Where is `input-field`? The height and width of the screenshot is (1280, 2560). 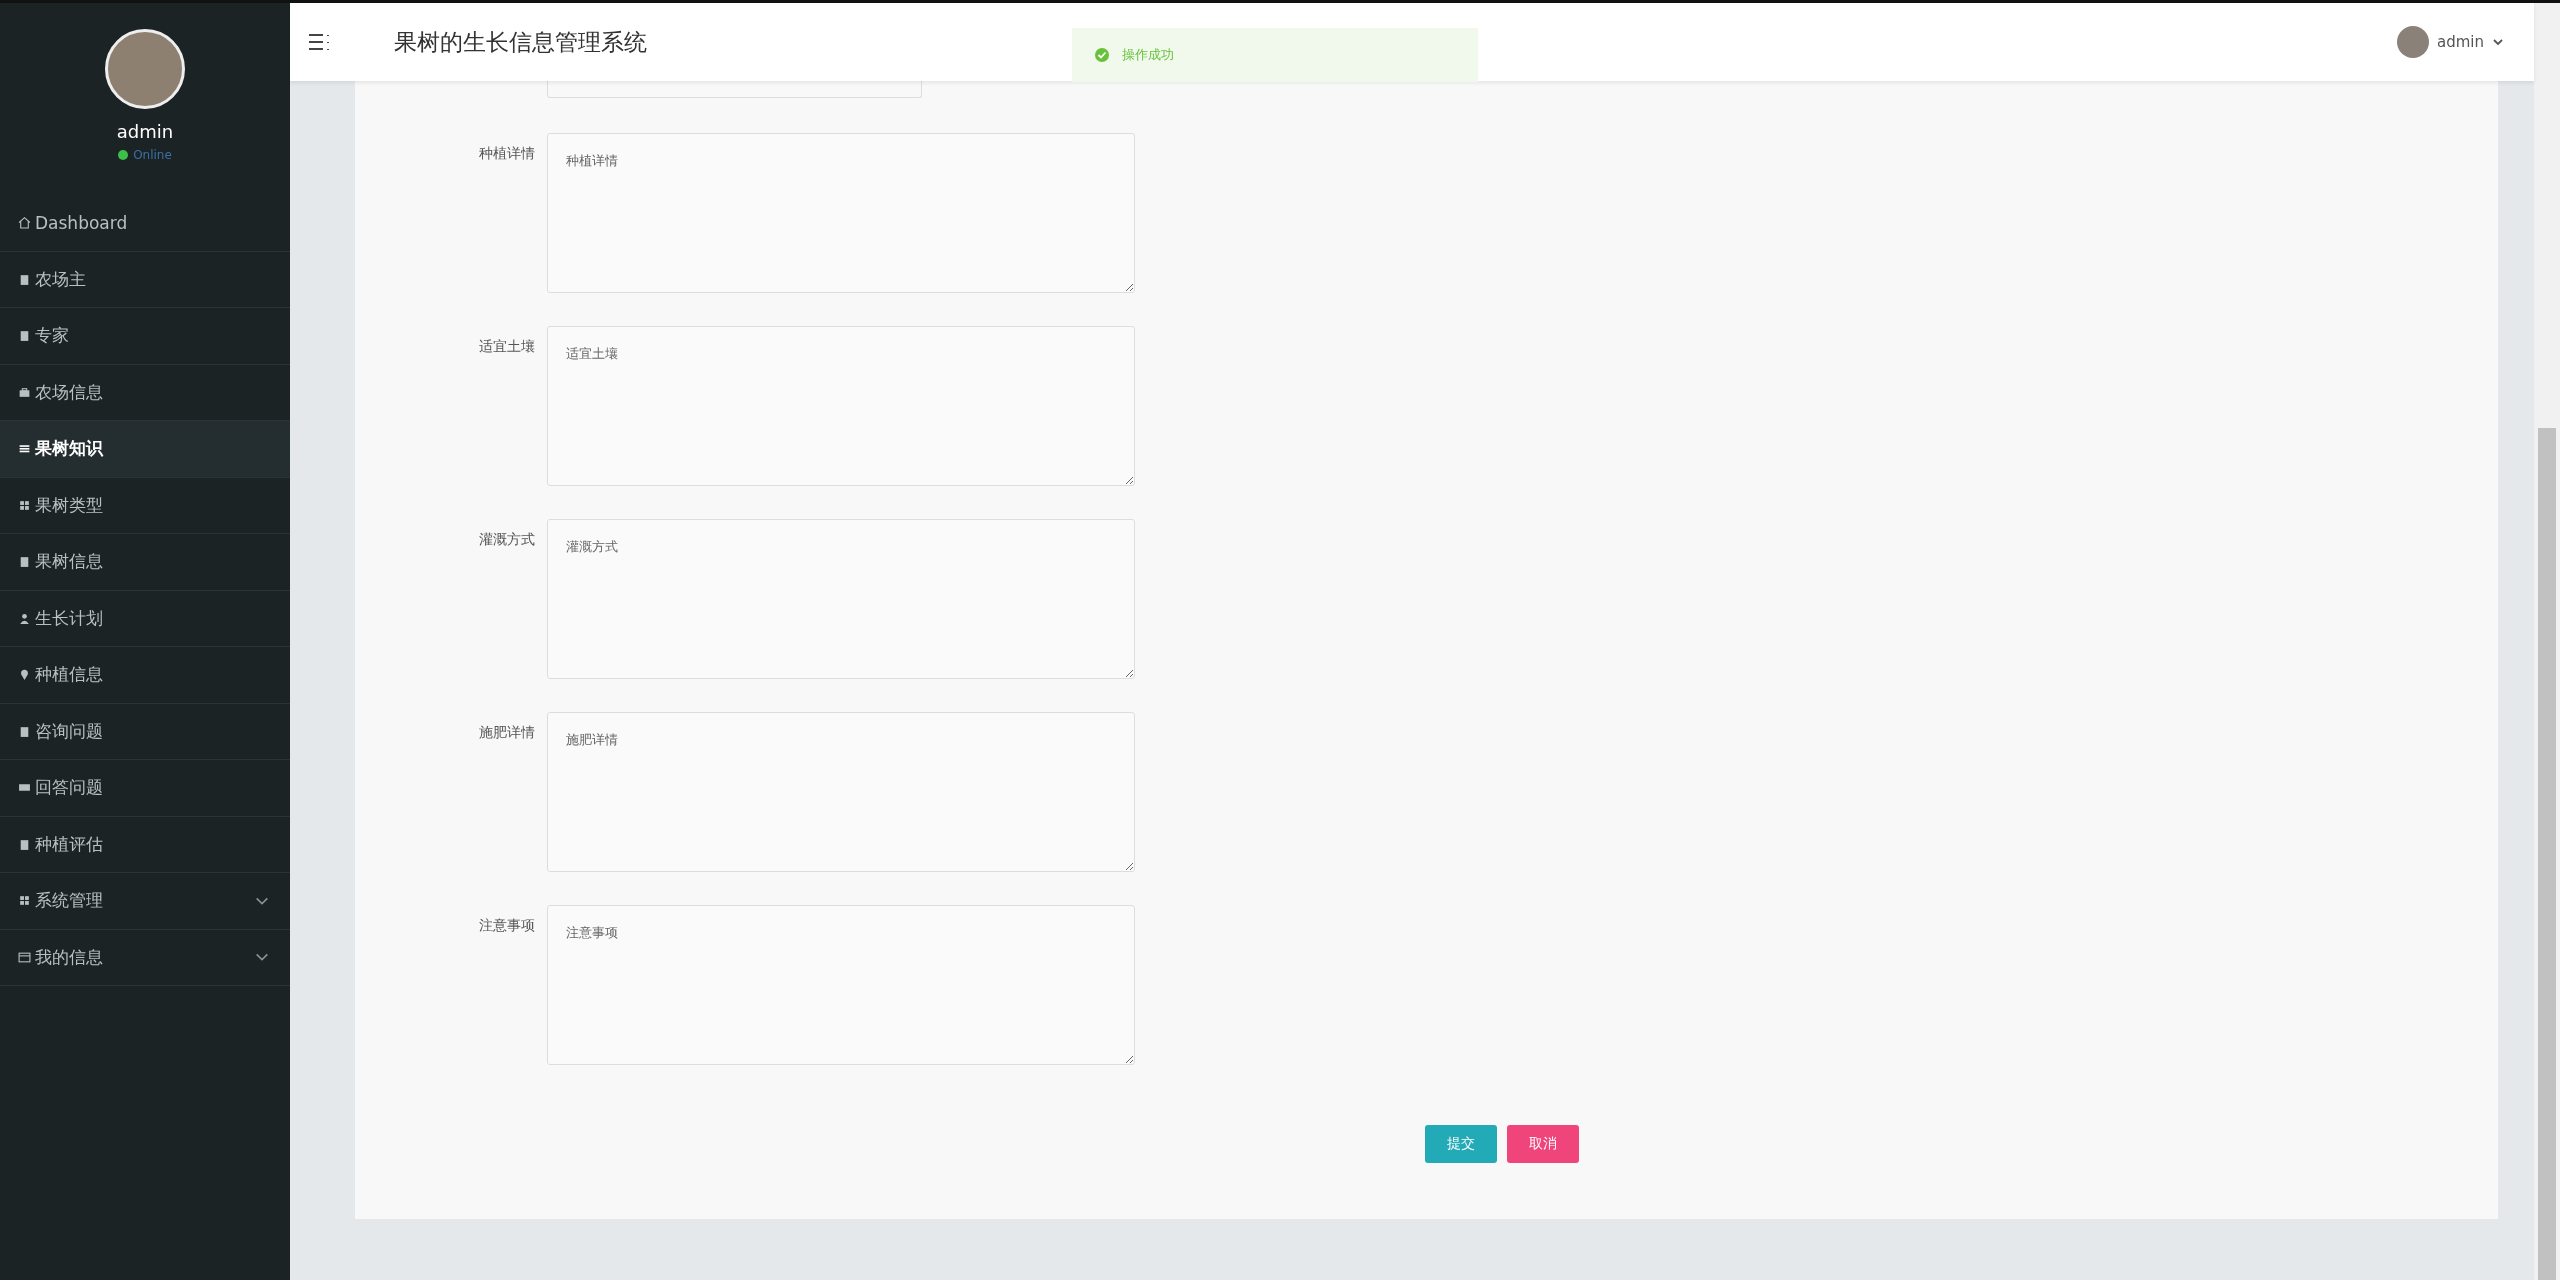 input-field is located at coordinates (734, 89).